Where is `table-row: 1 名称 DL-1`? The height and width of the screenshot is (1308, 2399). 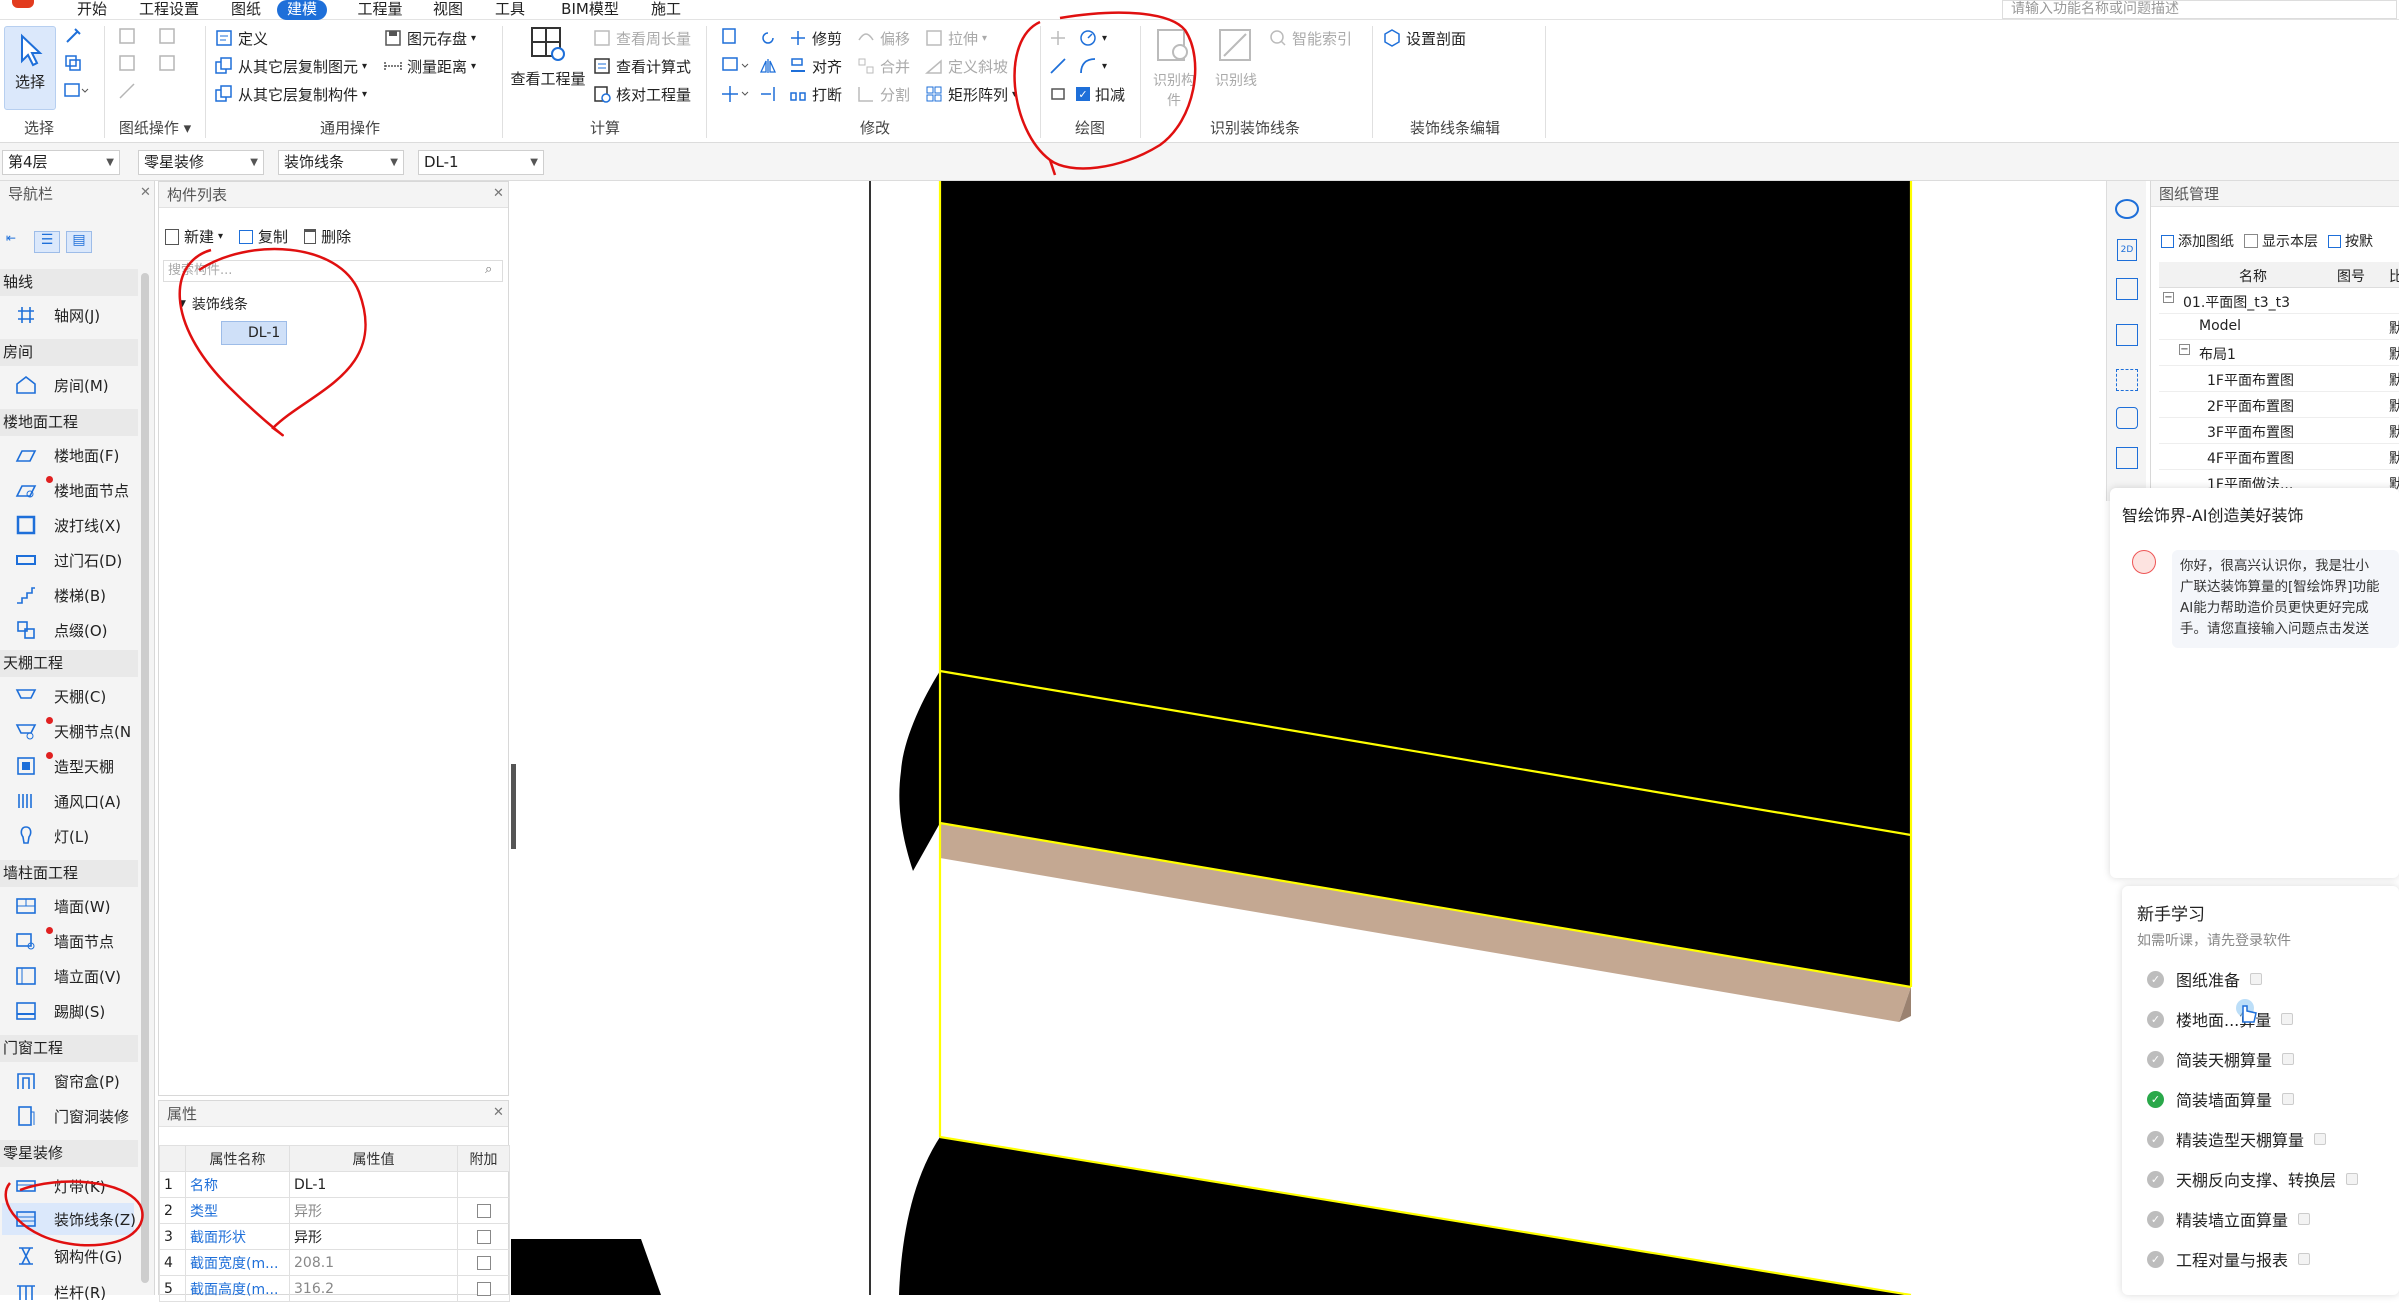
table-row: 1 名称 DL-1 is located at coordinates (334, 1184).